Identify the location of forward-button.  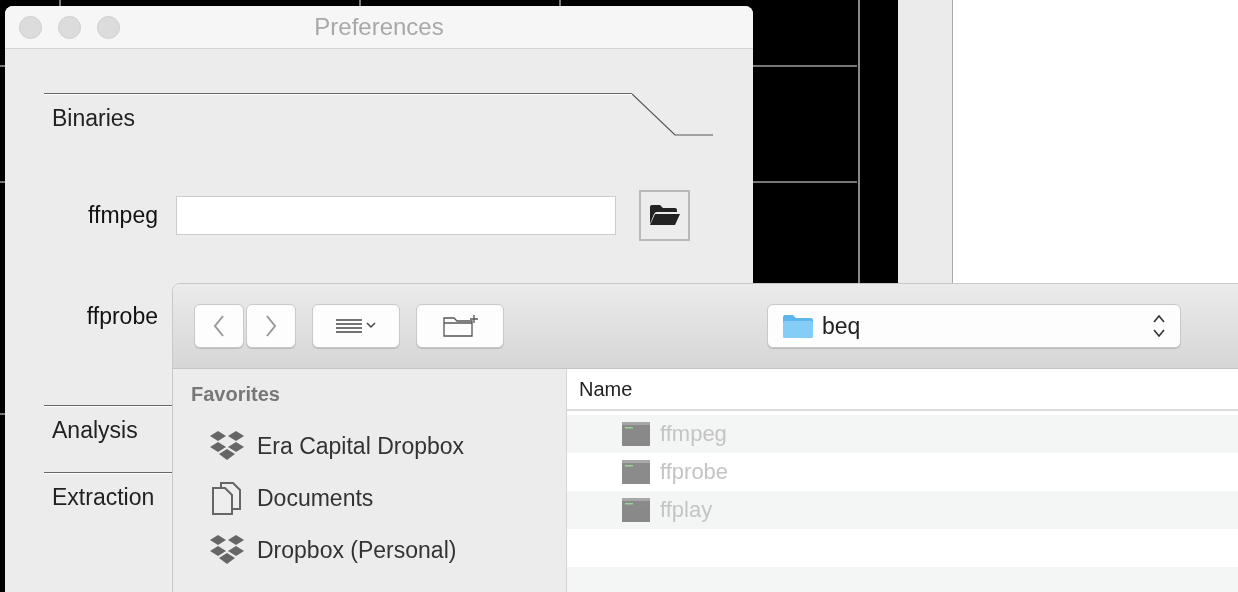
(271, 326).